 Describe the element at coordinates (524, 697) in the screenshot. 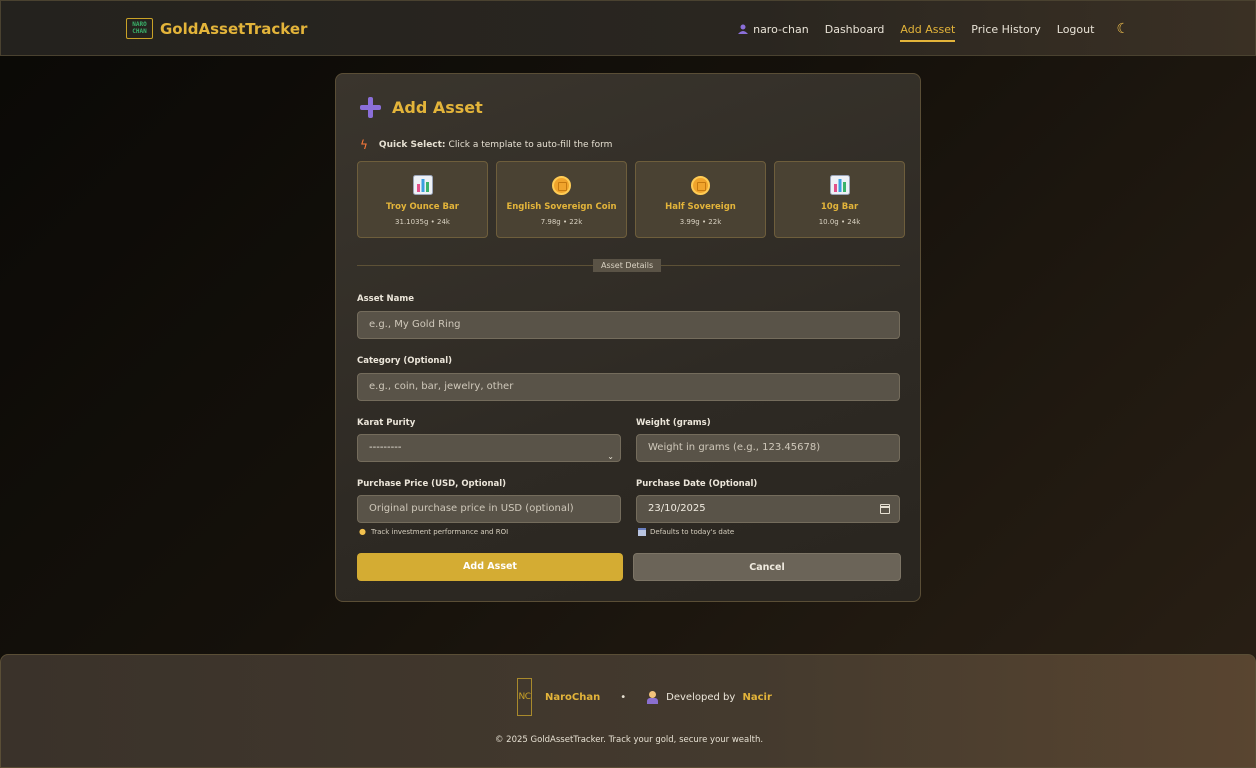

I see `footer-logo: NC` at that location.